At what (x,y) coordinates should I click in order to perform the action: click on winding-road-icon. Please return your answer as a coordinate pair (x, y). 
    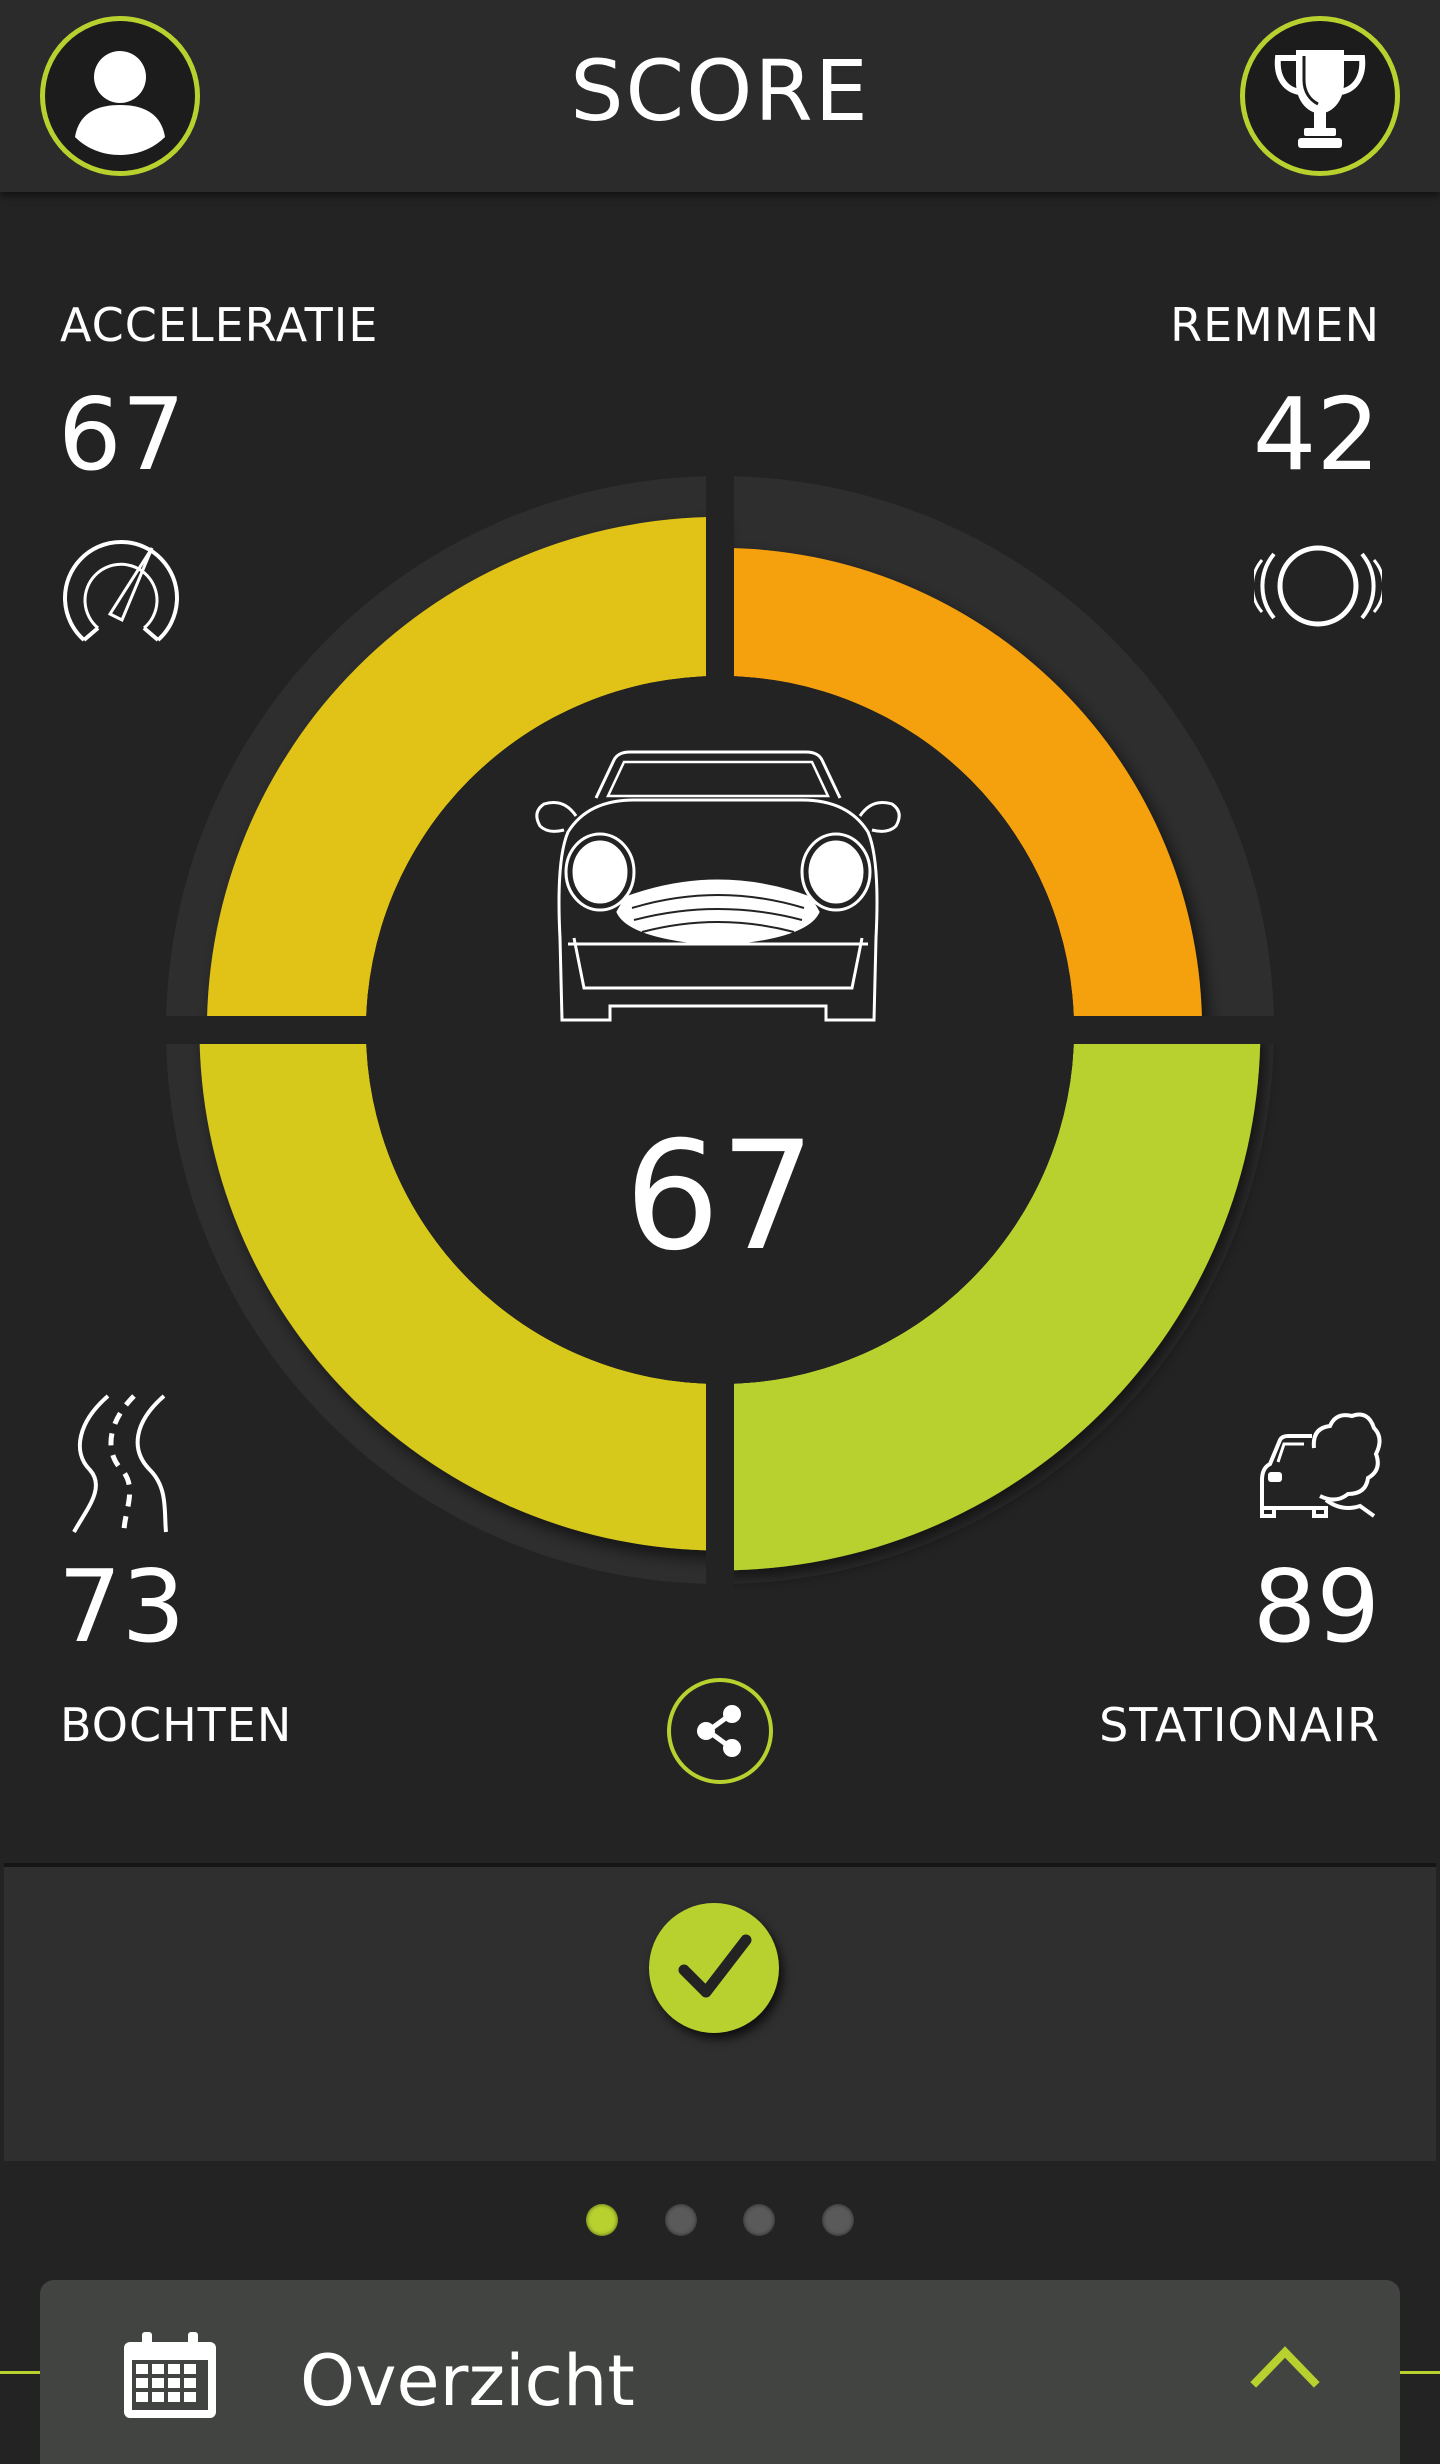
    Looking at the image, I should click on (120, 1463).